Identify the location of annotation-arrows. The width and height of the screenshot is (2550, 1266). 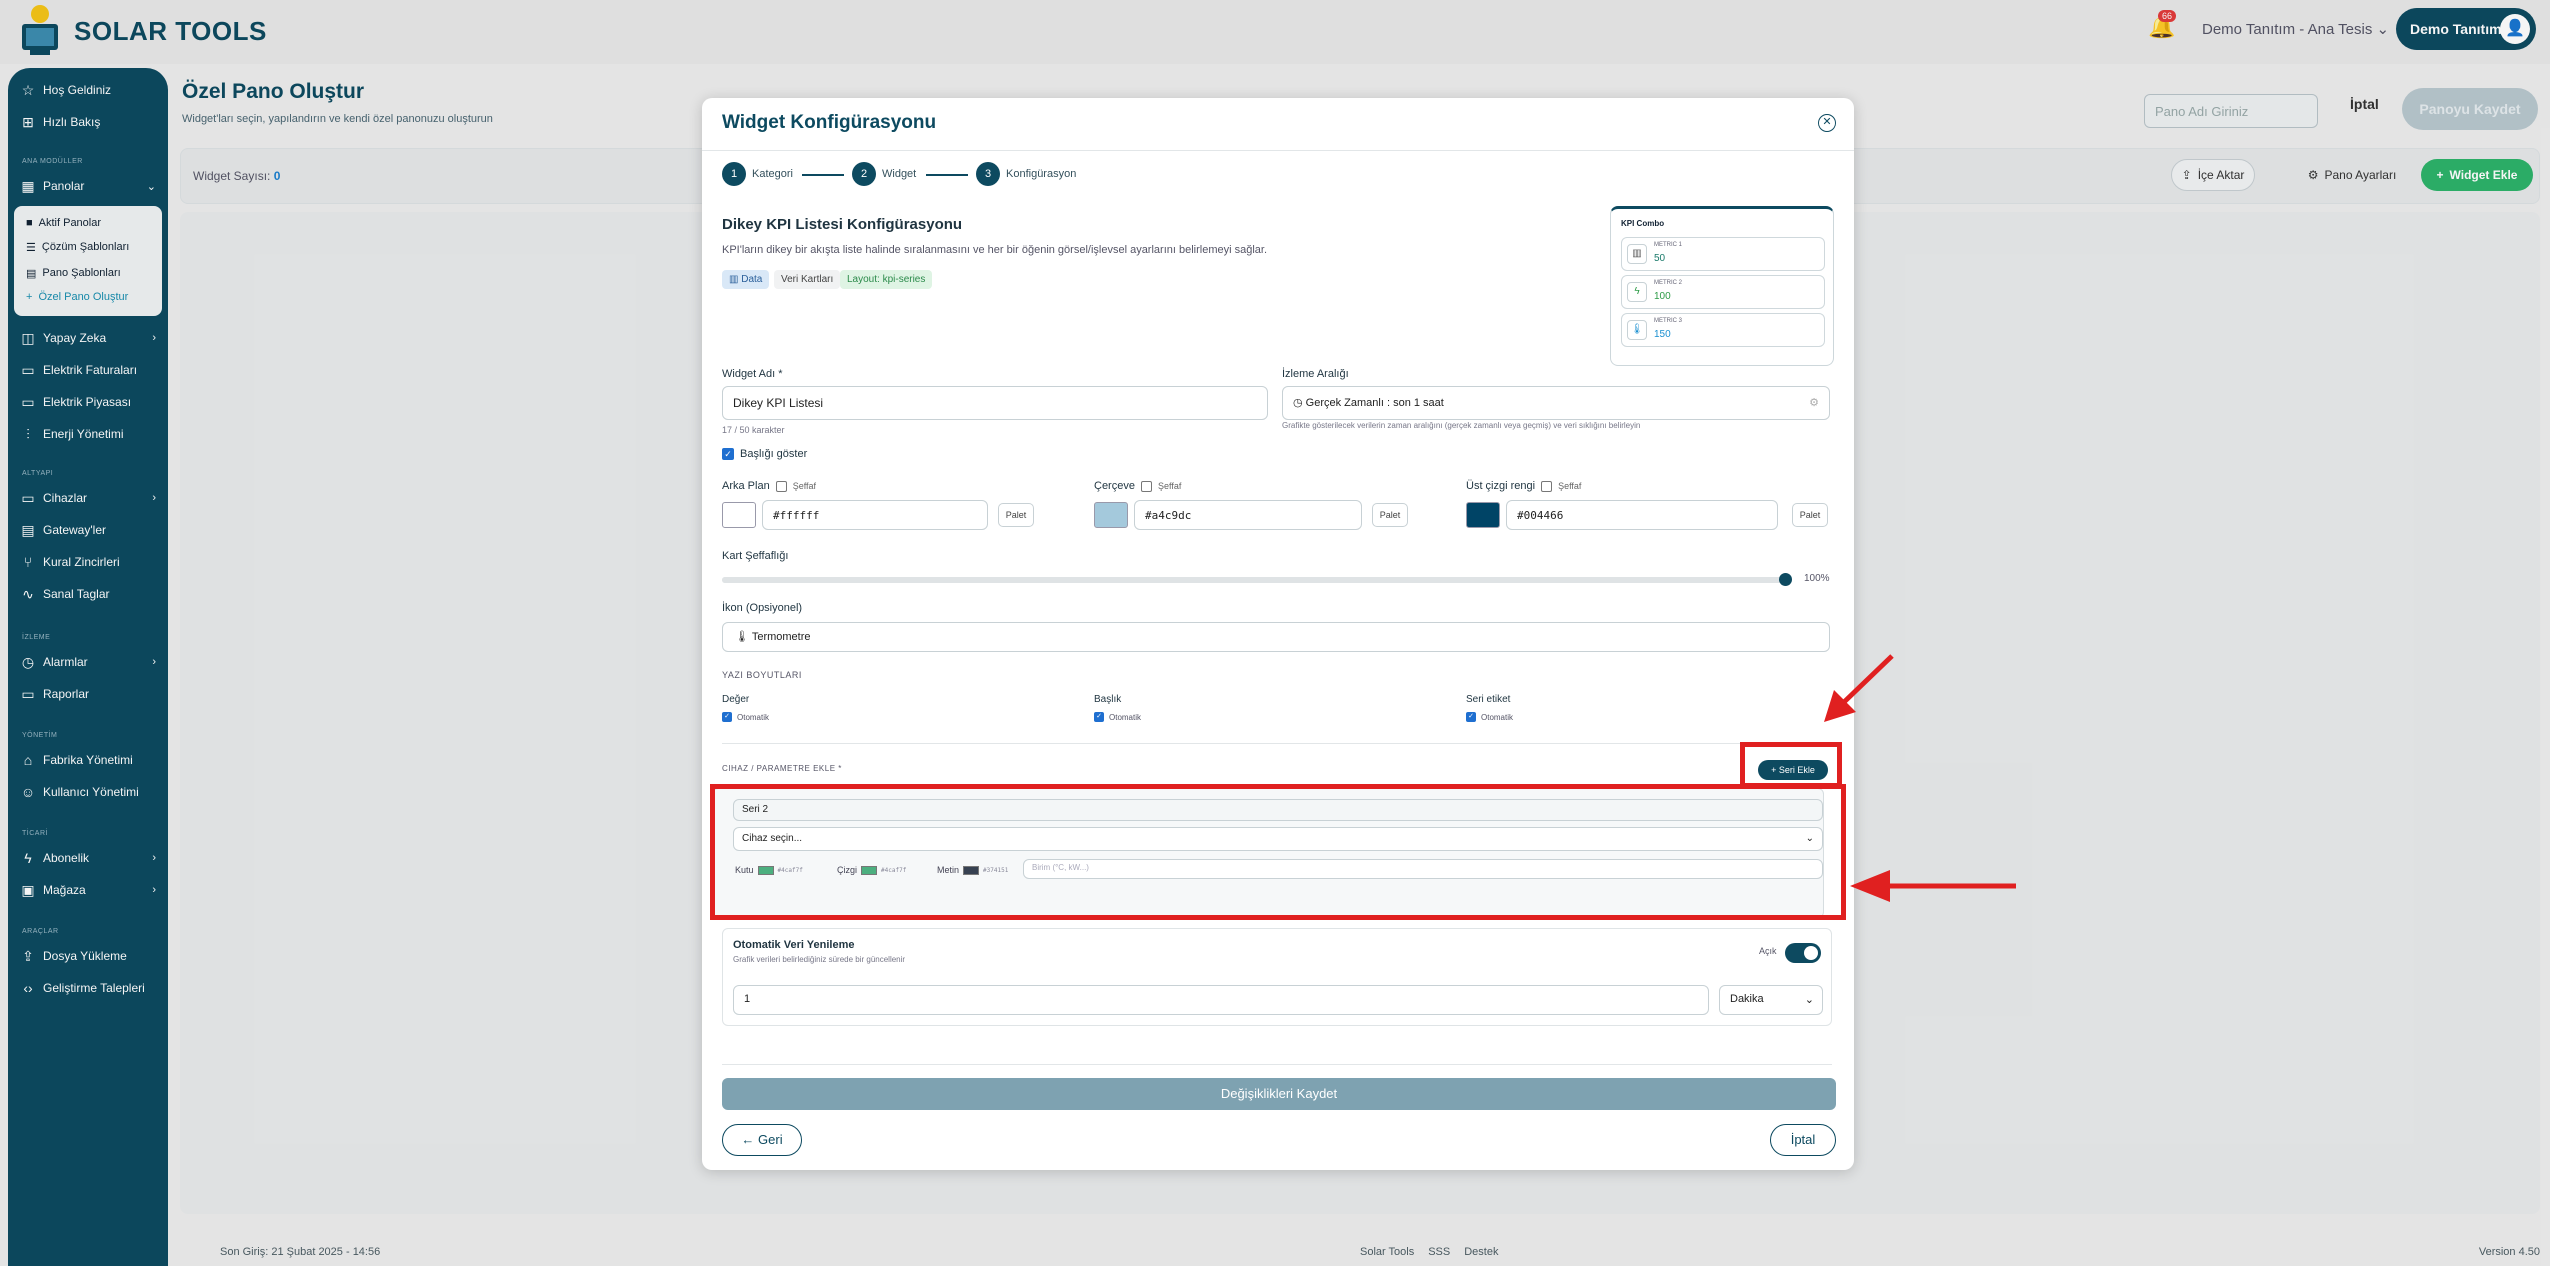
(1920, 778).